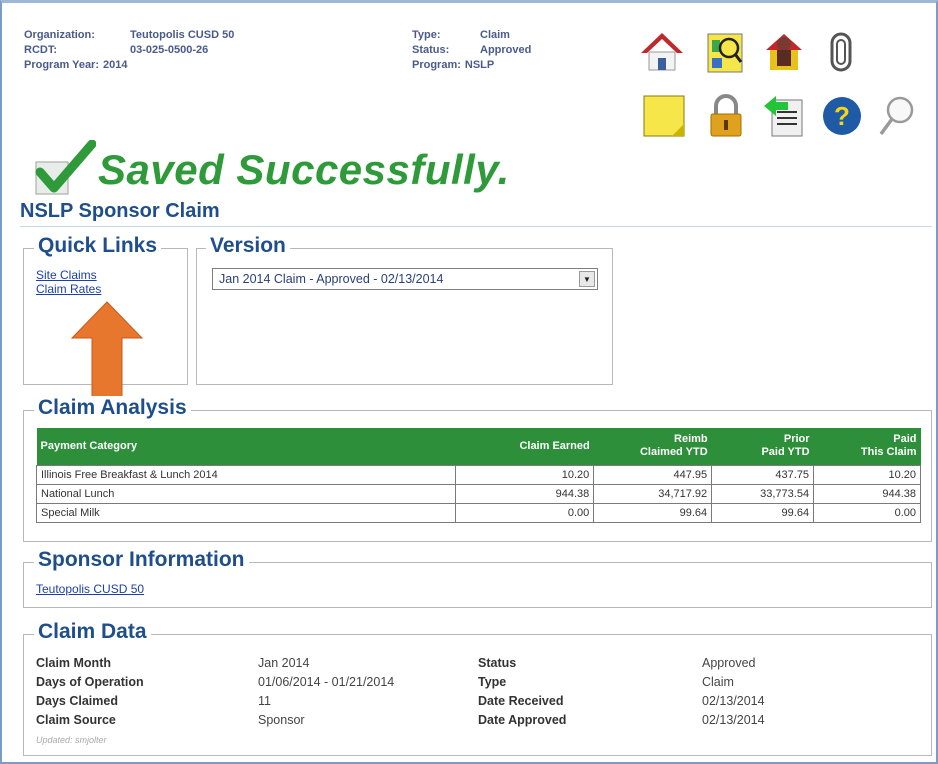 Image resolution: width=938 pixels, height=764 pixels. Describe the element at coordinates (71, 740) in the screenshot. I see `updated-by-note: Updated: smjolter` at that location.